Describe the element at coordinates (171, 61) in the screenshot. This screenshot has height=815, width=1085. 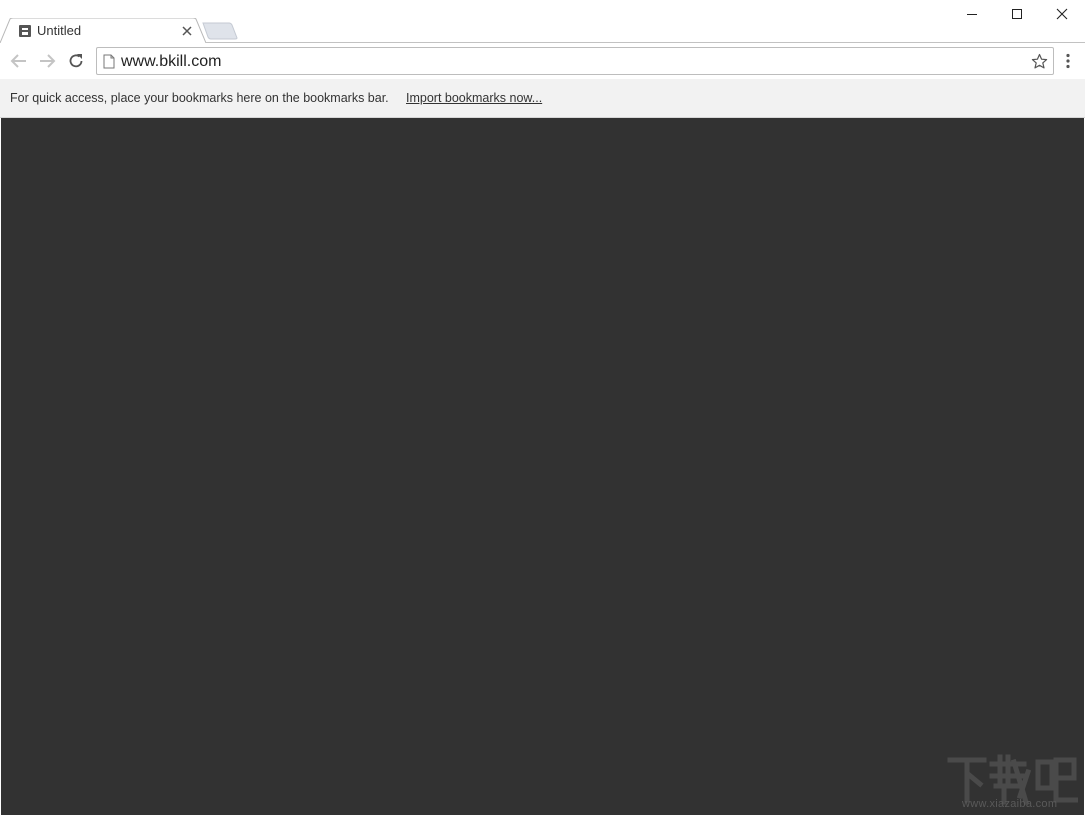
I see `address-bar-url: www.bkill.com` at that location.